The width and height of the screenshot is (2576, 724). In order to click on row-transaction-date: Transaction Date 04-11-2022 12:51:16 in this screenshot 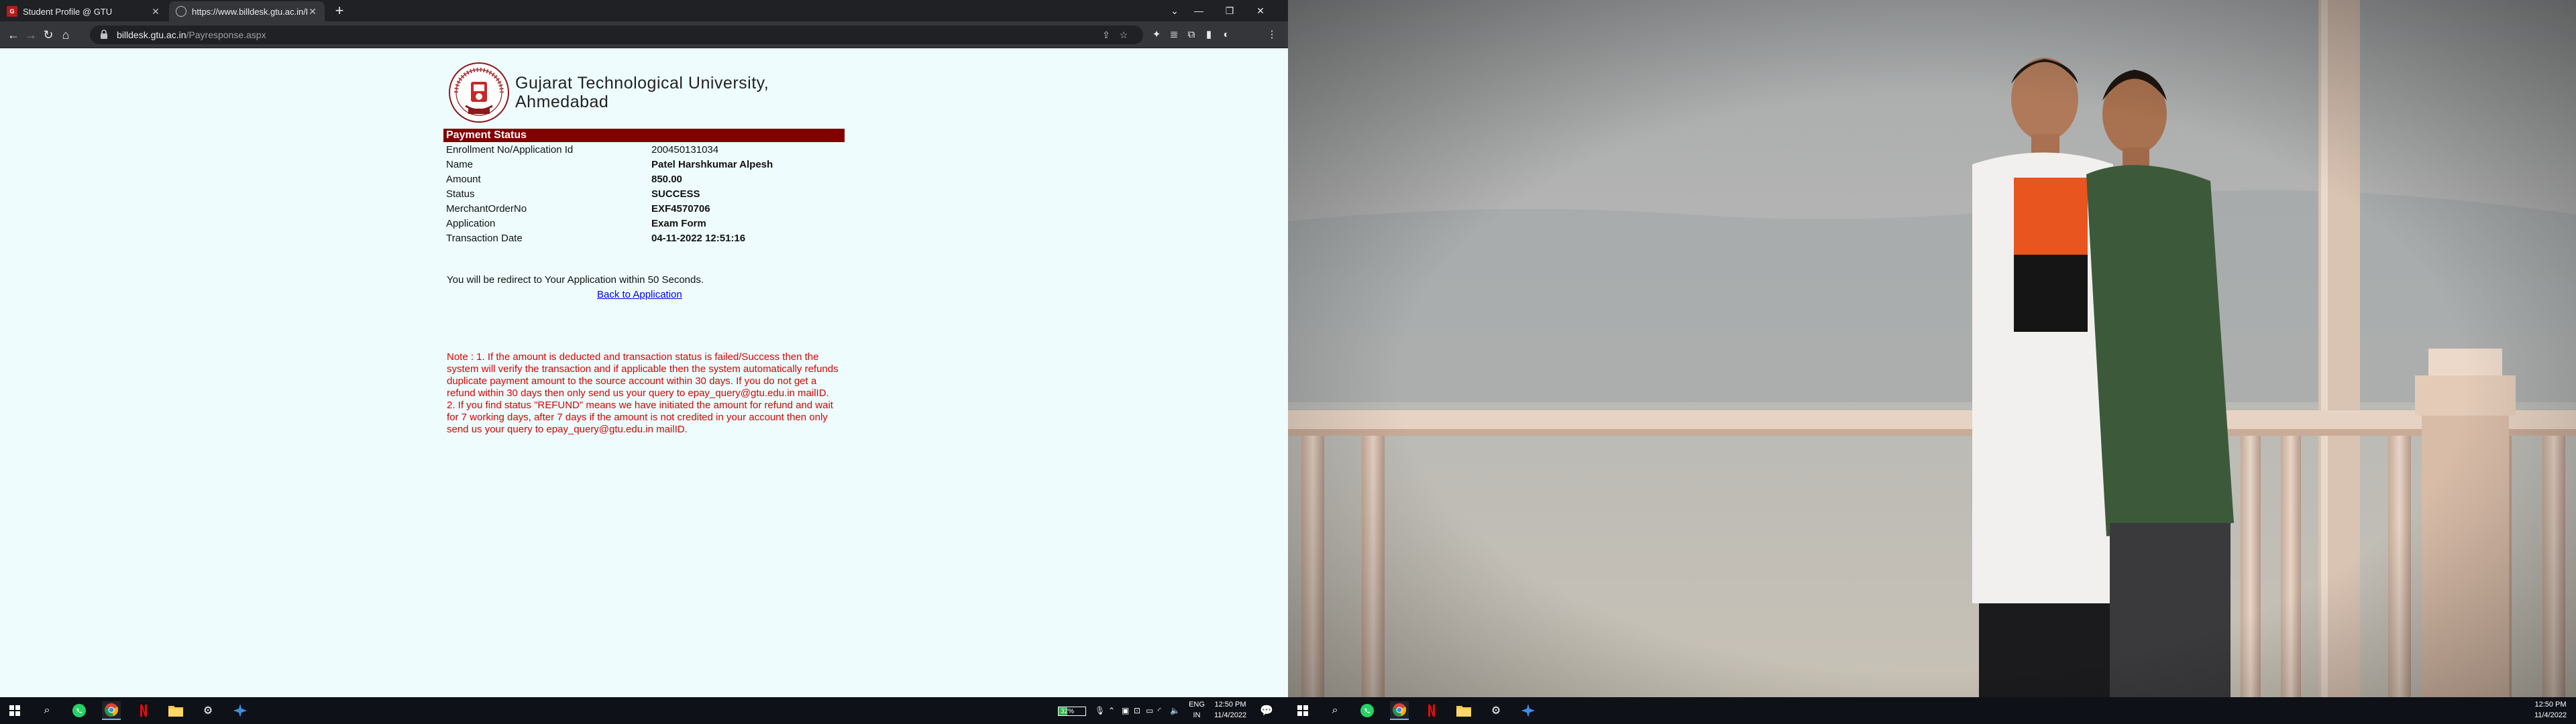, I will do `click(644, 238)`.